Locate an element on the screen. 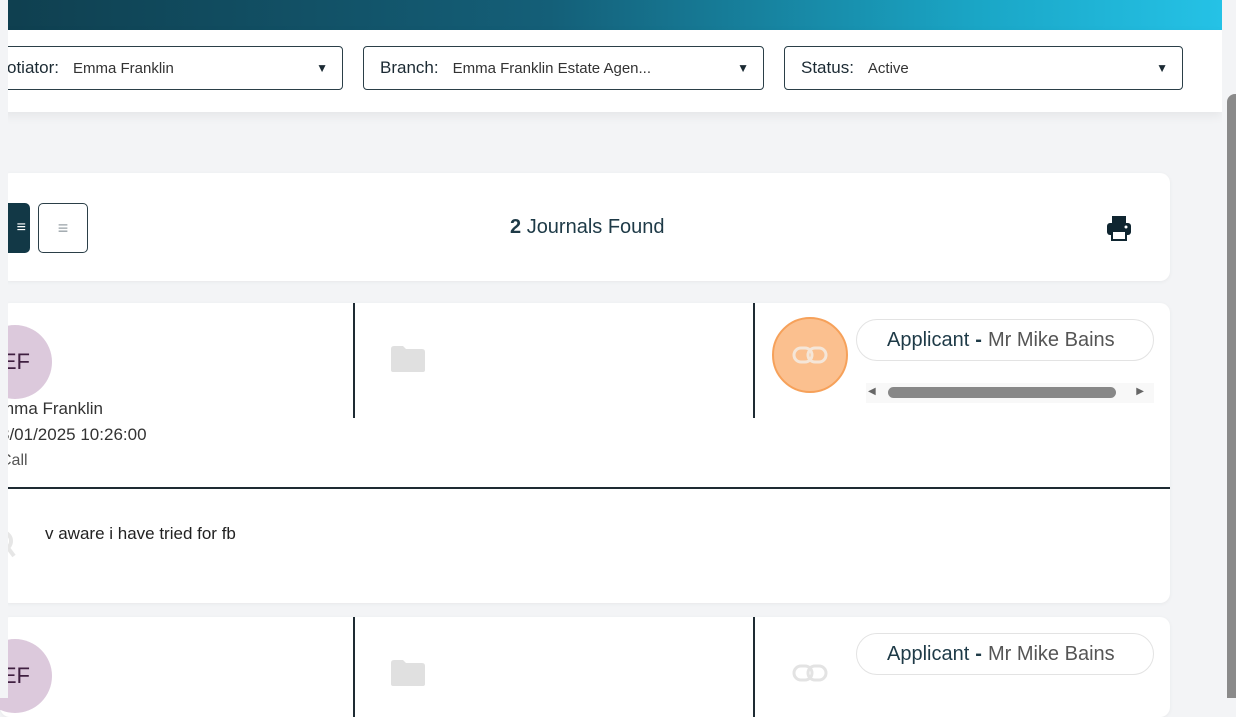  scroll-right-arrow-icon: ▶ is located at coordinates (1140, 391).